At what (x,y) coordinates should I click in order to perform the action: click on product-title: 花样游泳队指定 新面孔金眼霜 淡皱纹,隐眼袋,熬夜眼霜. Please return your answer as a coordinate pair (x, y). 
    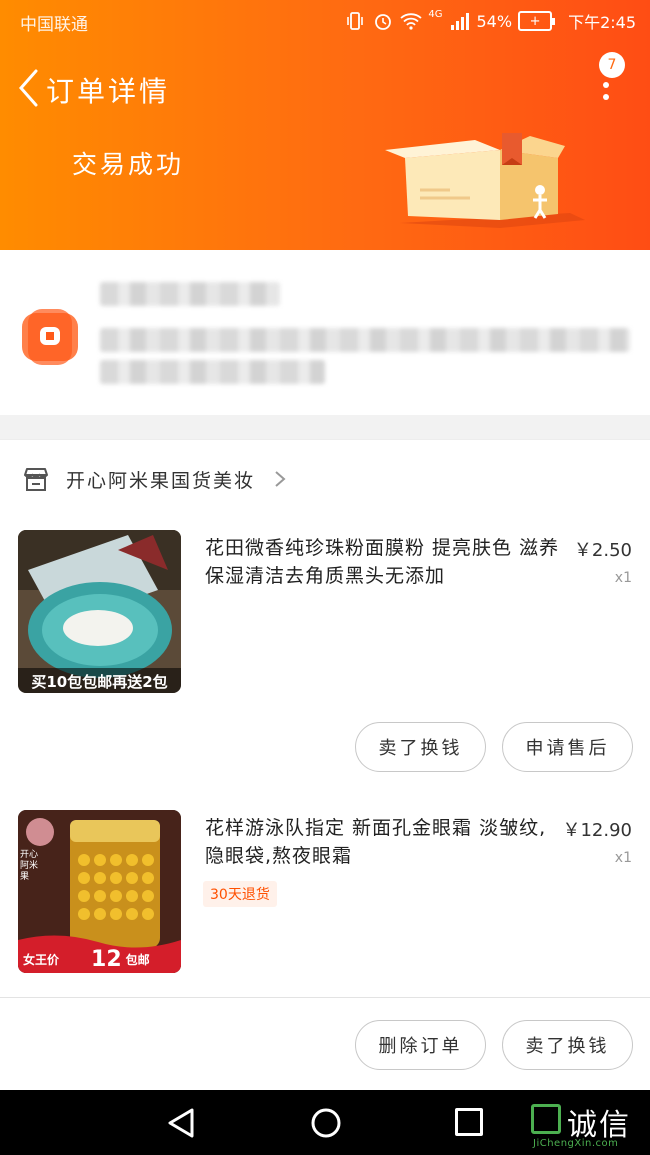
    Looking at the image, I should click on (382, 842).